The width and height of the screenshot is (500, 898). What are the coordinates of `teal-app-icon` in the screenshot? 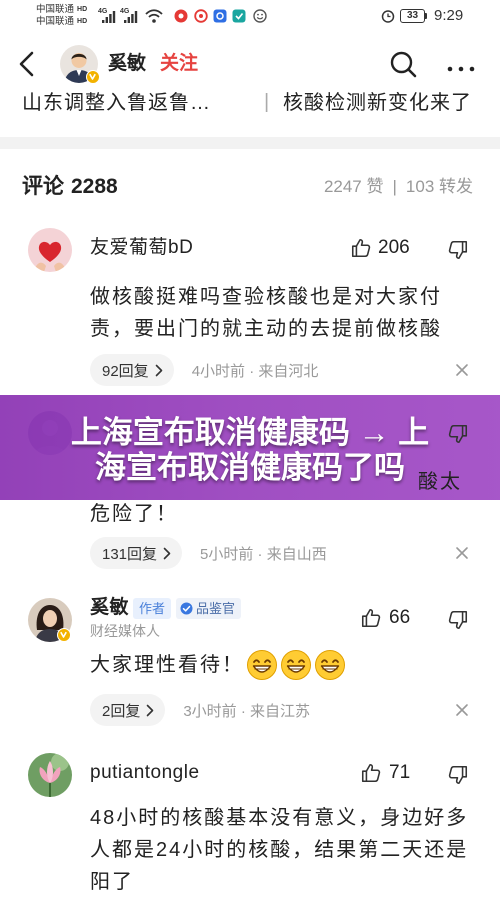 It's located at (239, 16).